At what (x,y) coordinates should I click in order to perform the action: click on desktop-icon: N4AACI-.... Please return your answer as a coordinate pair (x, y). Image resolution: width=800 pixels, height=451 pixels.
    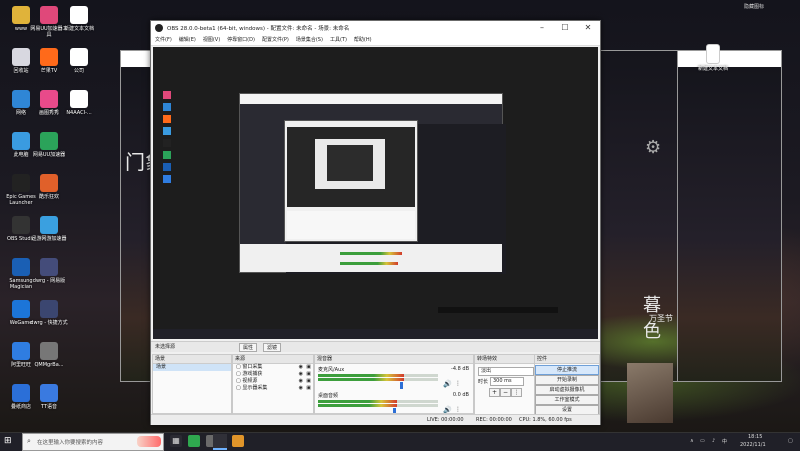
    Looking at the image, I should click on (79, 103).